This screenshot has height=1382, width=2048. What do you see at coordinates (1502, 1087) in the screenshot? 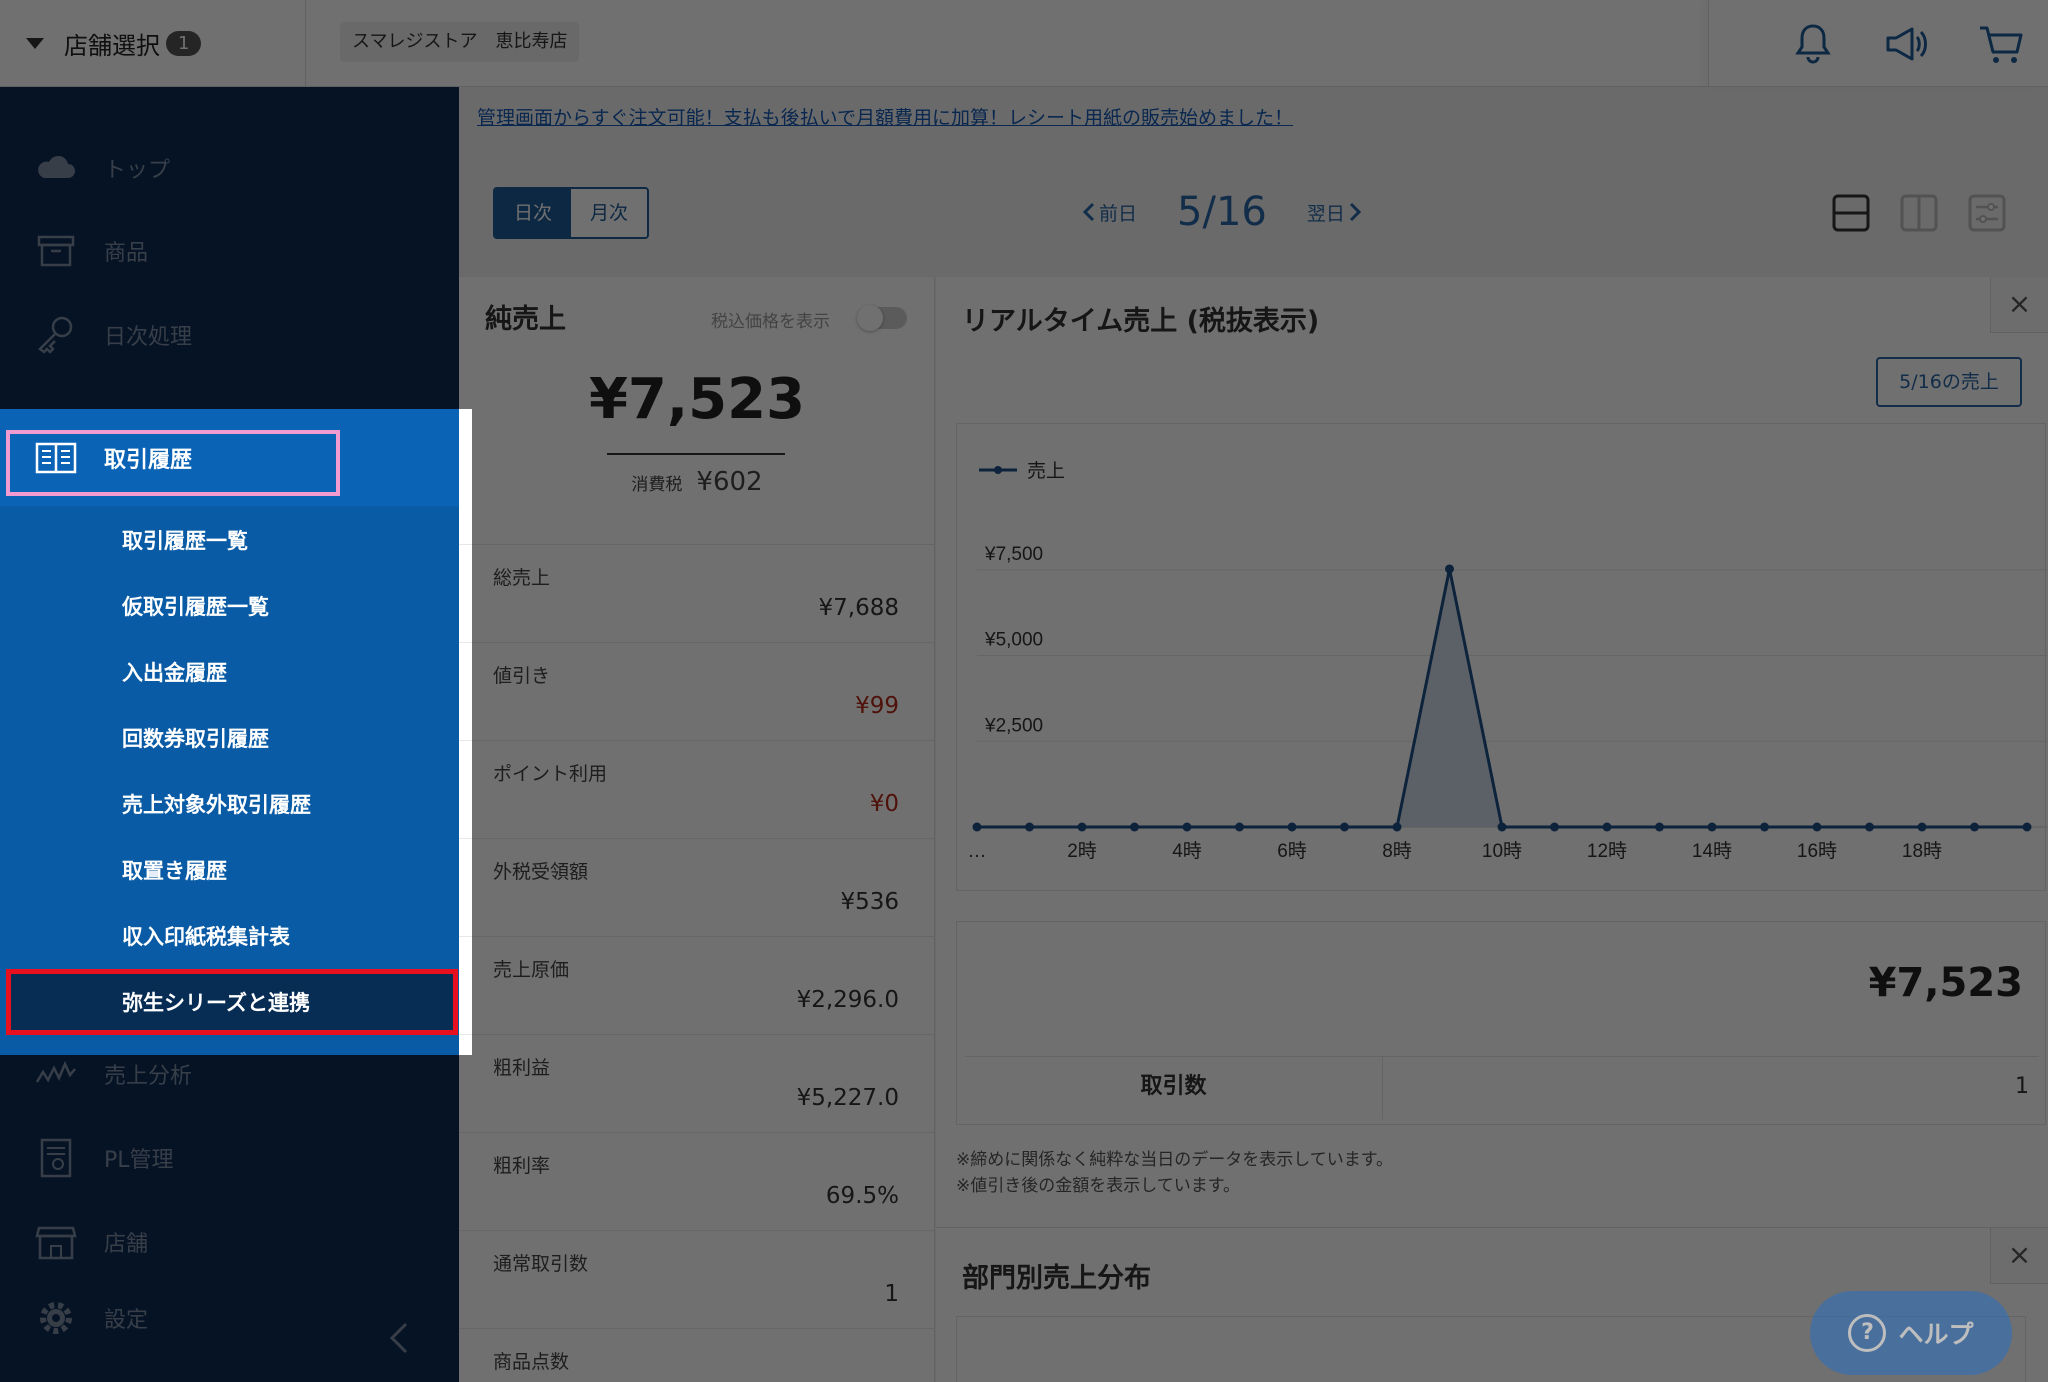
I see `transaction-count-row: 取引数 1` at bounding box center [1502, 1087].